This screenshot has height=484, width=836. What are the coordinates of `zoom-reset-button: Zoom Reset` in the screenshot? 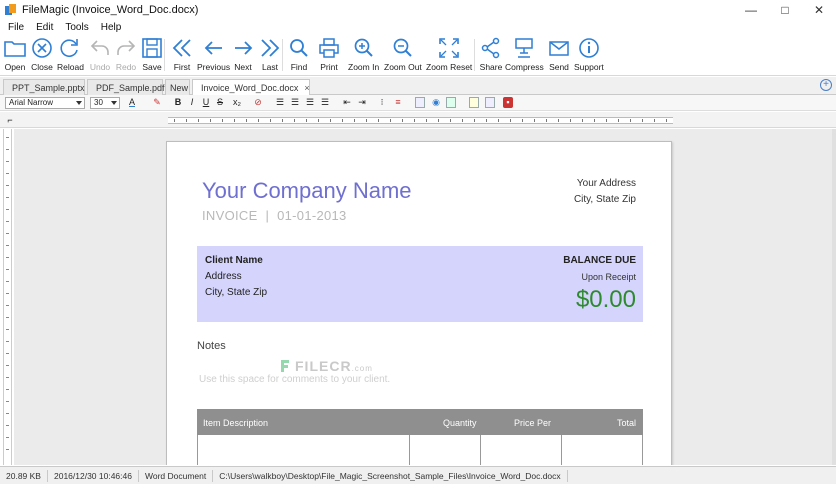 It's located at (449, 55).